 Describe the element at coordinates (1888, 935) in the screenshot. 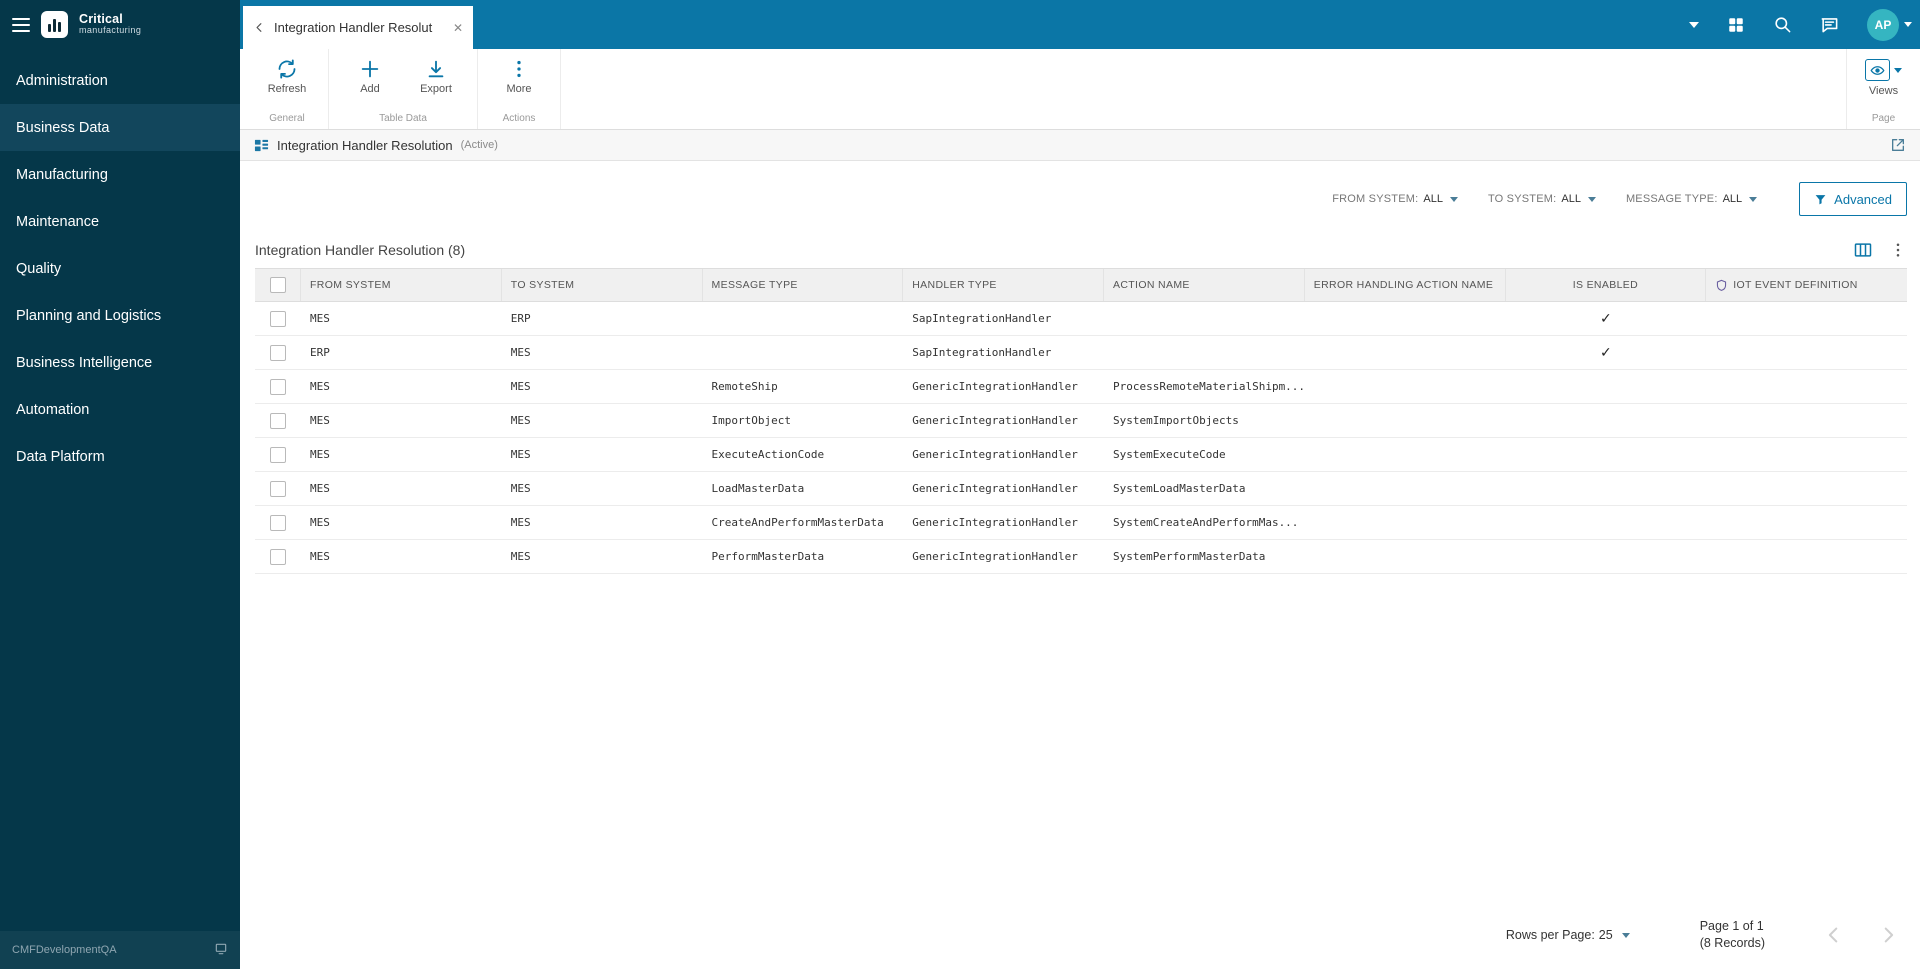

I see `next-page-button` at that location.